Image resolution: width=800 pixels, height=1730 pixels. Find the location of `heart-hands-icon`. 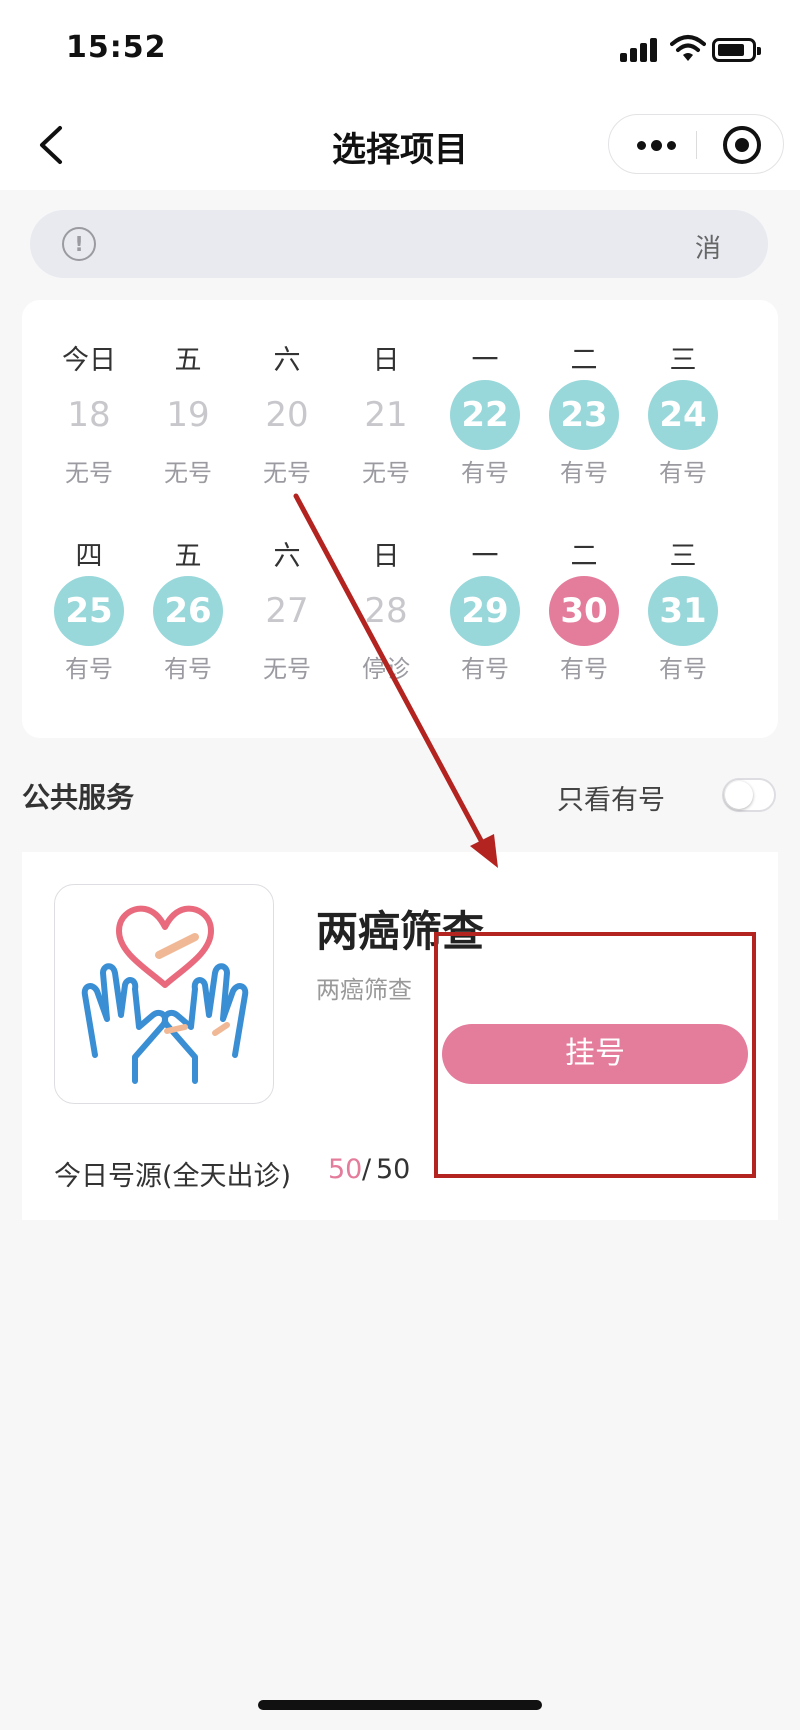

heart-hands-icon is located at coordinates (165, 994).